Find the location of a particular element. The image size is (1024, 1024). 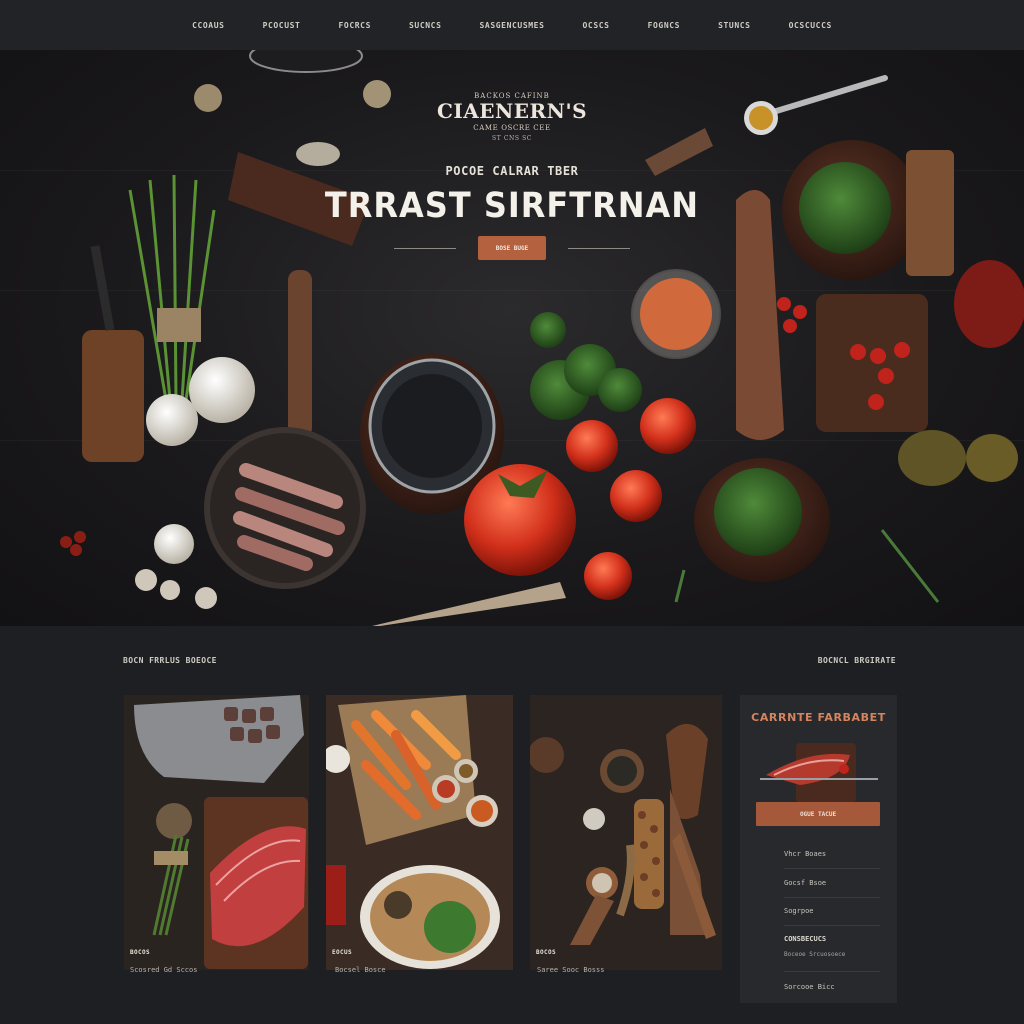

panel-link-5: Boceoe Srcuosoece is located at coordinates (814, 954).